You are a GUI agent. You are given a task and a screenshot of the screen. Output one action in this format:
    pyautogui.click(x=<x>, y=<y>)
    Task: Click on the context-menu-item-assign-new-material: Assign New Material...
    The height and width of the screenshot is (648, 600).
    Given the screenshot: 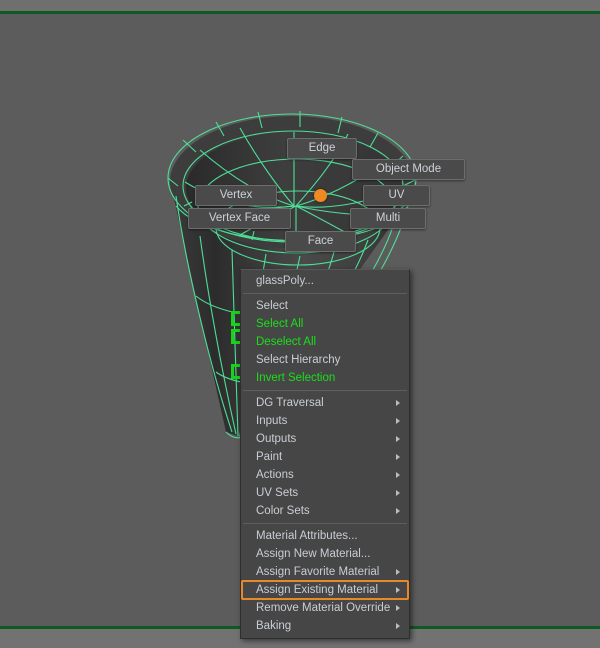 What is the action you would take?
    pyautogui.click(x=325, y=554)
    